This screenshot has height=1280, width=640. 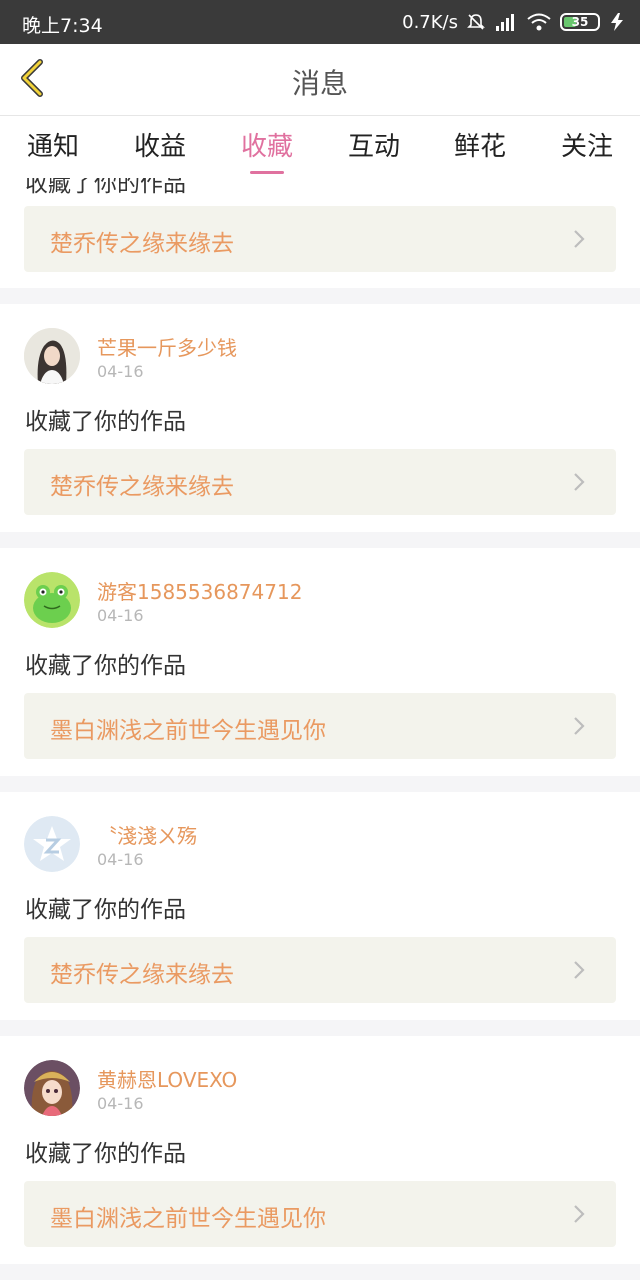 What do you see at coordinates (430, 22) in the screenshot?
I see `network-speed: 0.7K/s` at bounding box center [430, 22].